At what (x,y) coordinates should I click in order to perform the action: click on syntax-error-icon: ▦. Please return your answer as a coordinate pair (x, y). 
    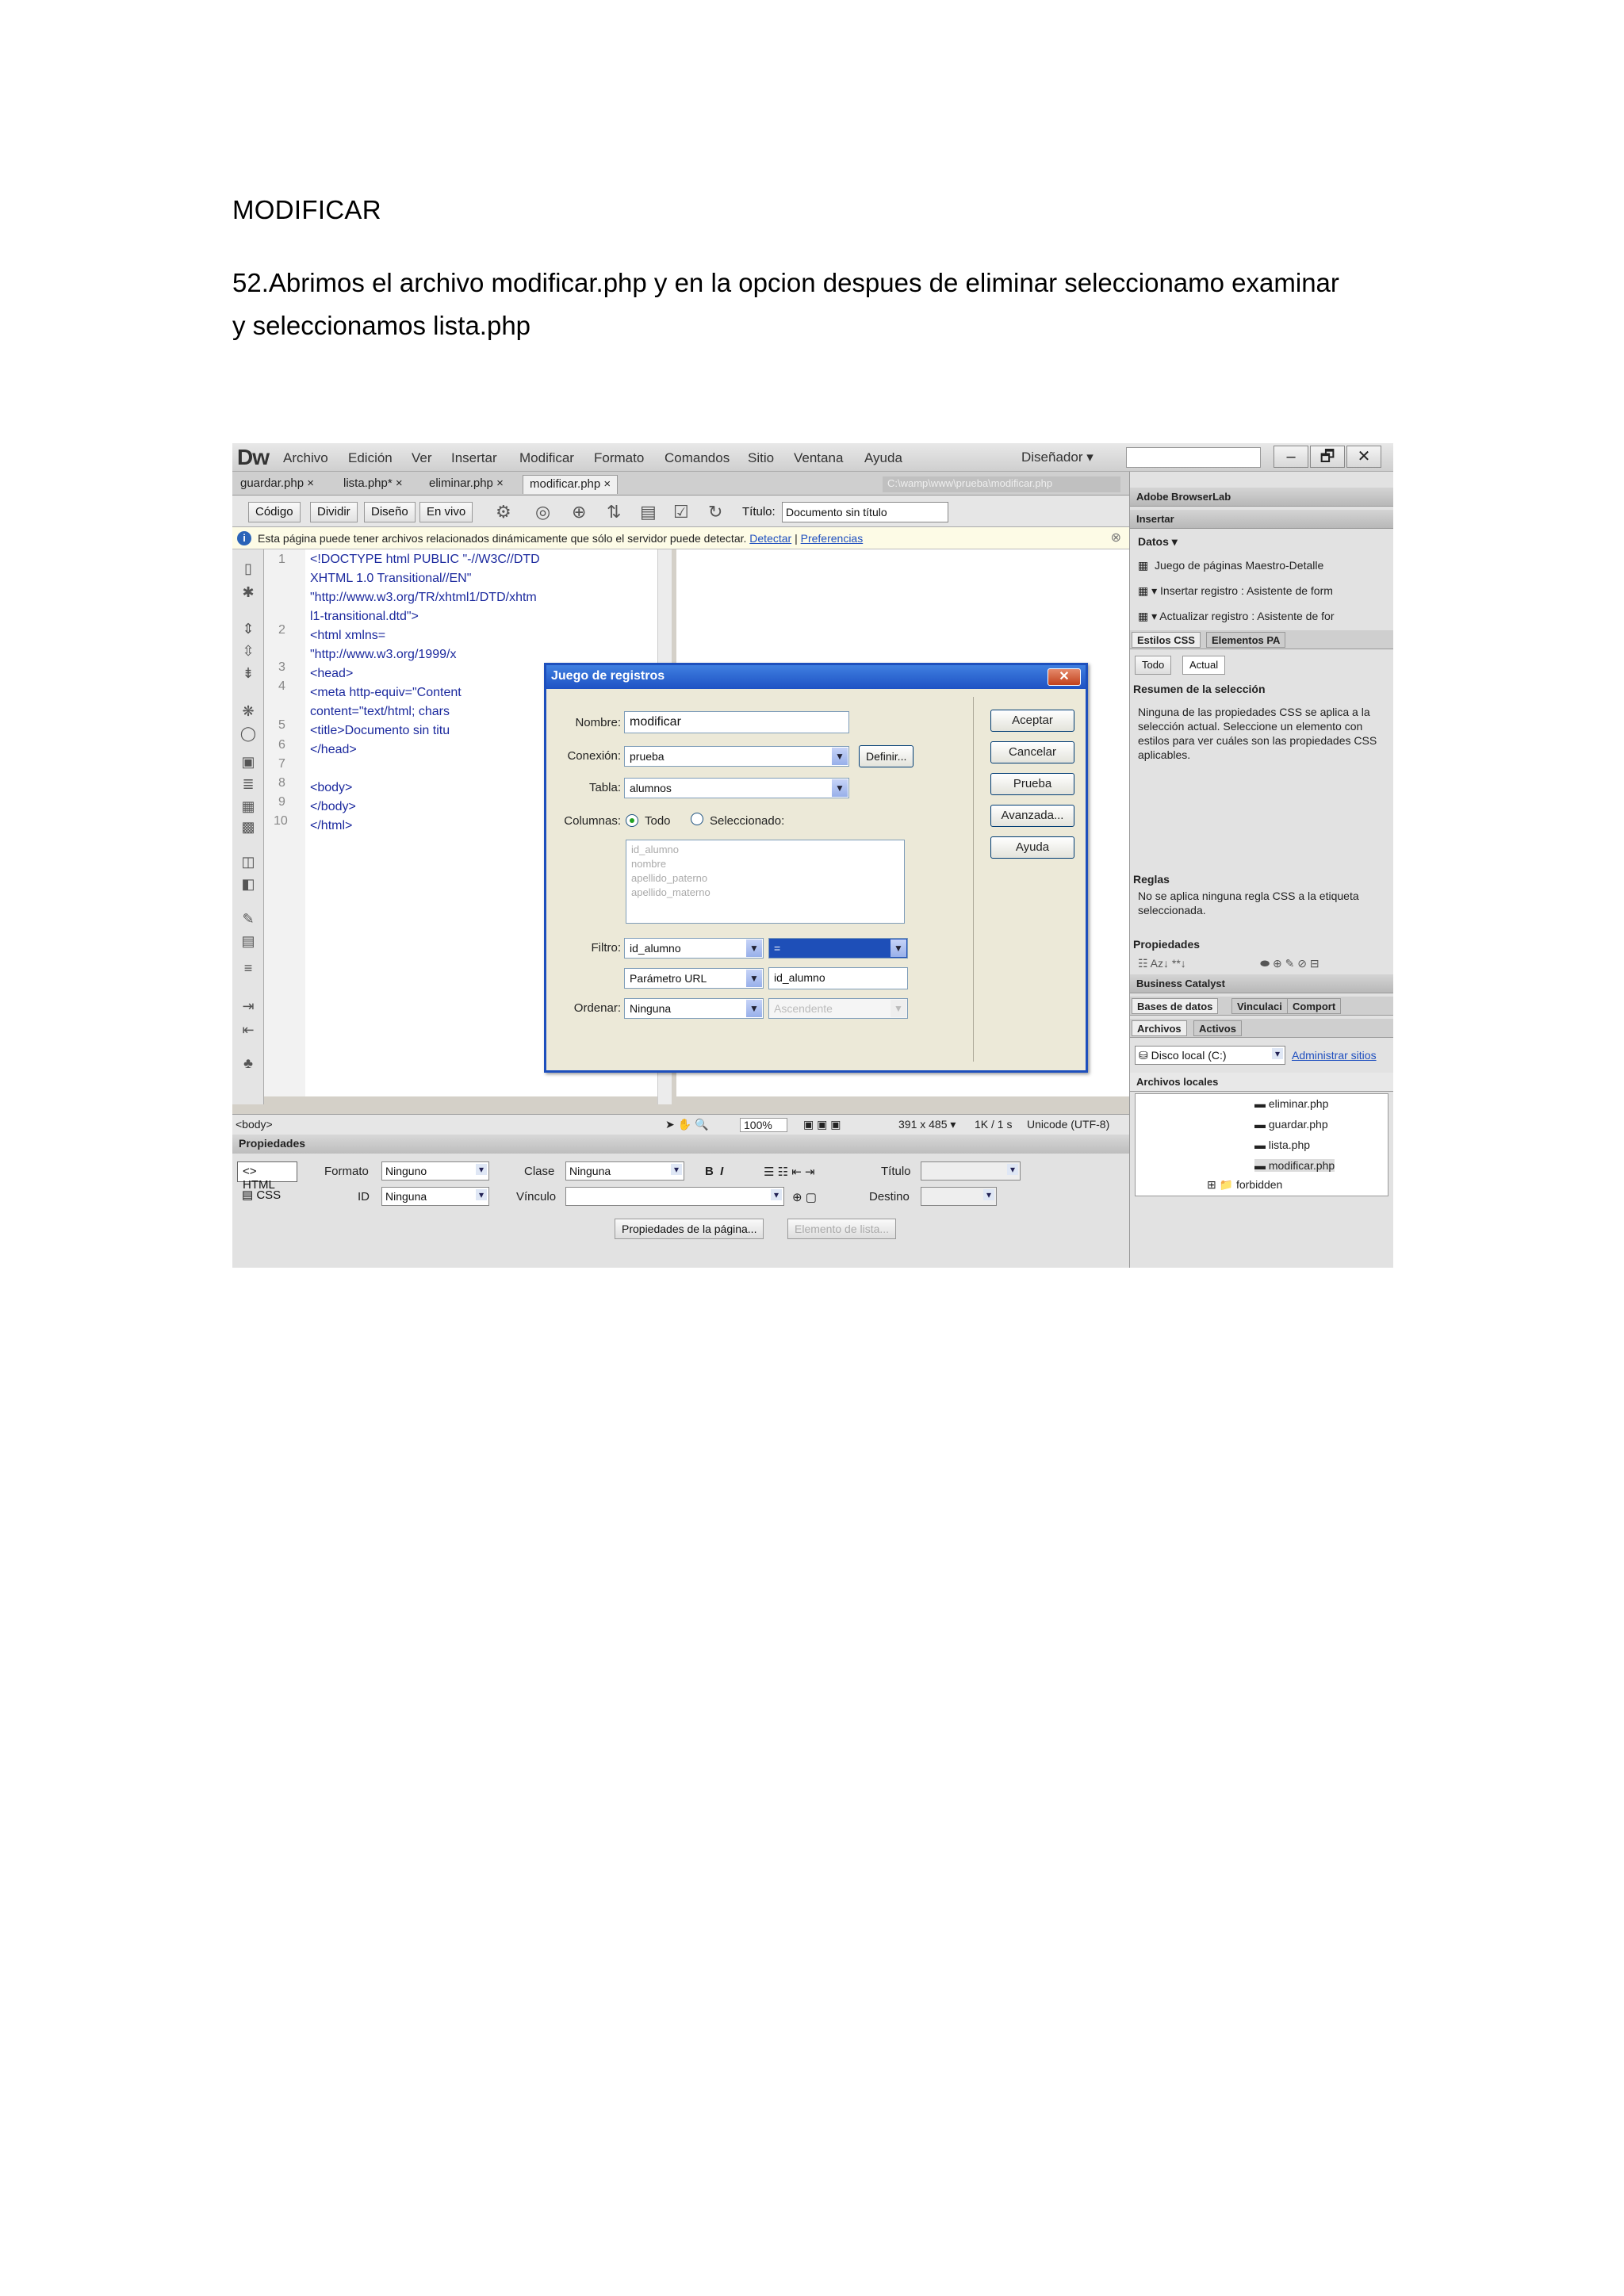
    Looking at the image, I should click on (249, 807).